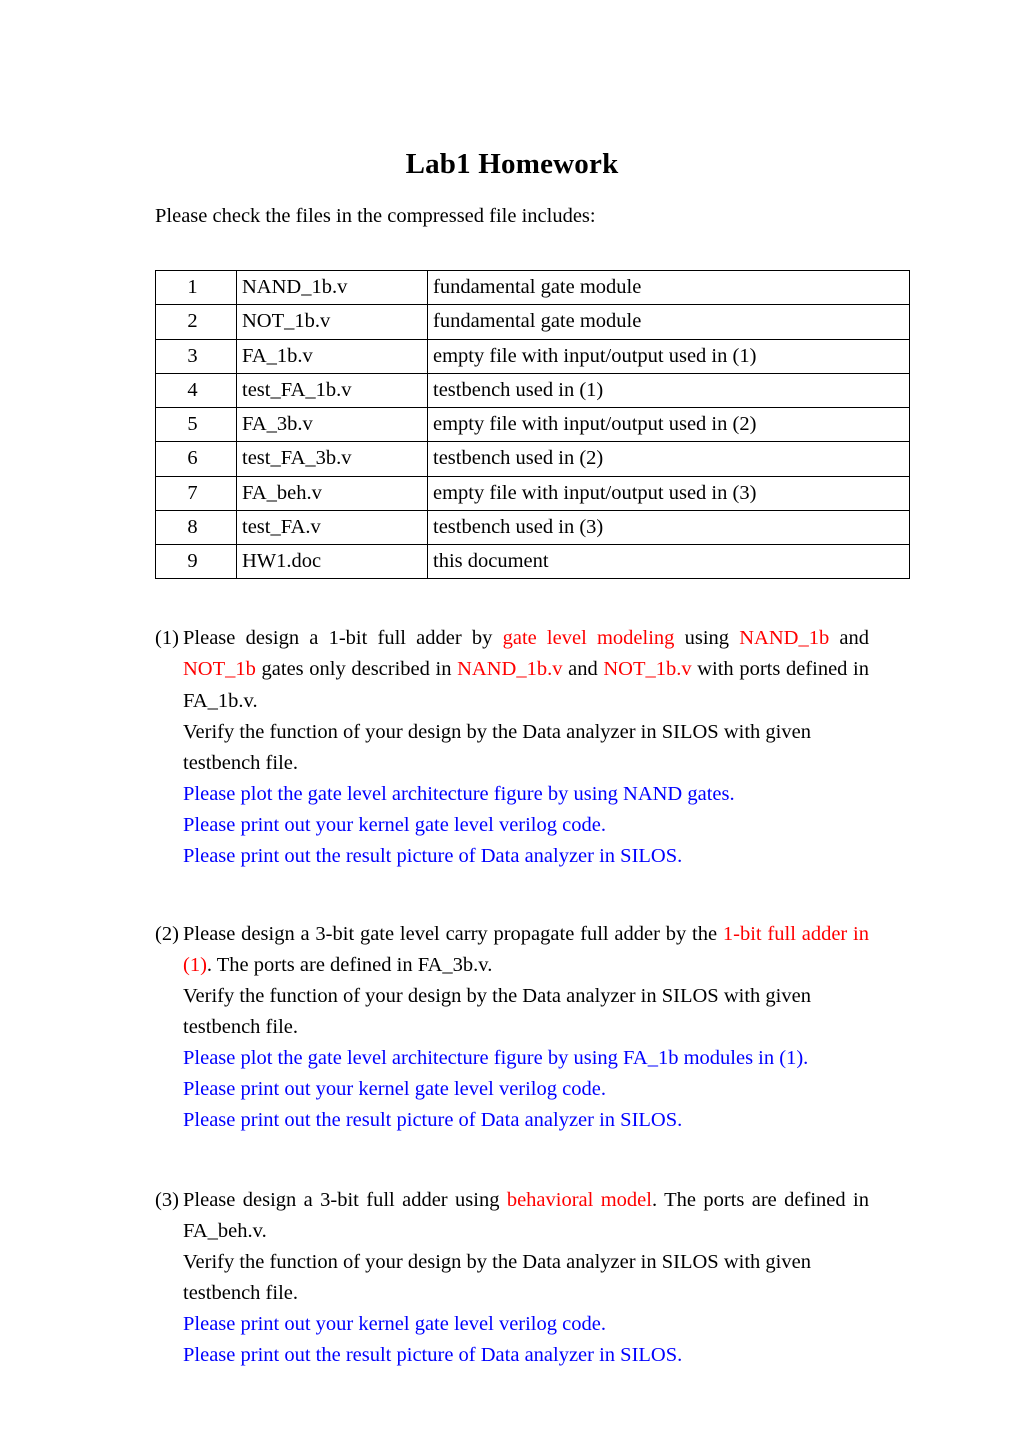 The width and height of the screenshot is (1020, 1443). I want to click on task-text-part: gates only described in, so click(356, 669).